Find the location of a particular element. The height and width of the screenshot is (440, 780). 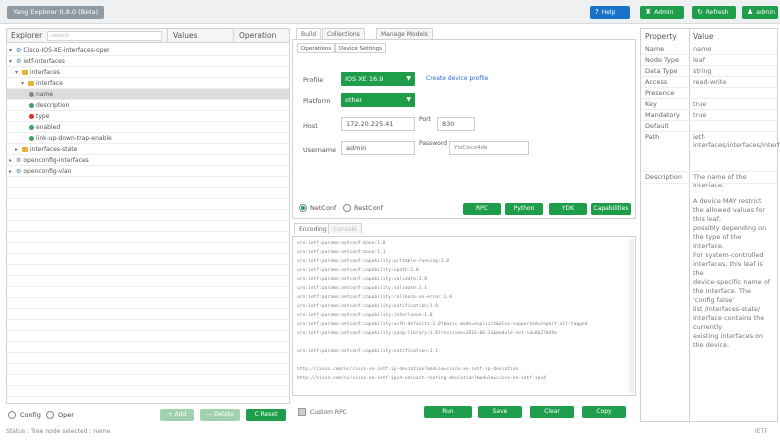

copy-button: Copy is located at coordinates (604, 412).